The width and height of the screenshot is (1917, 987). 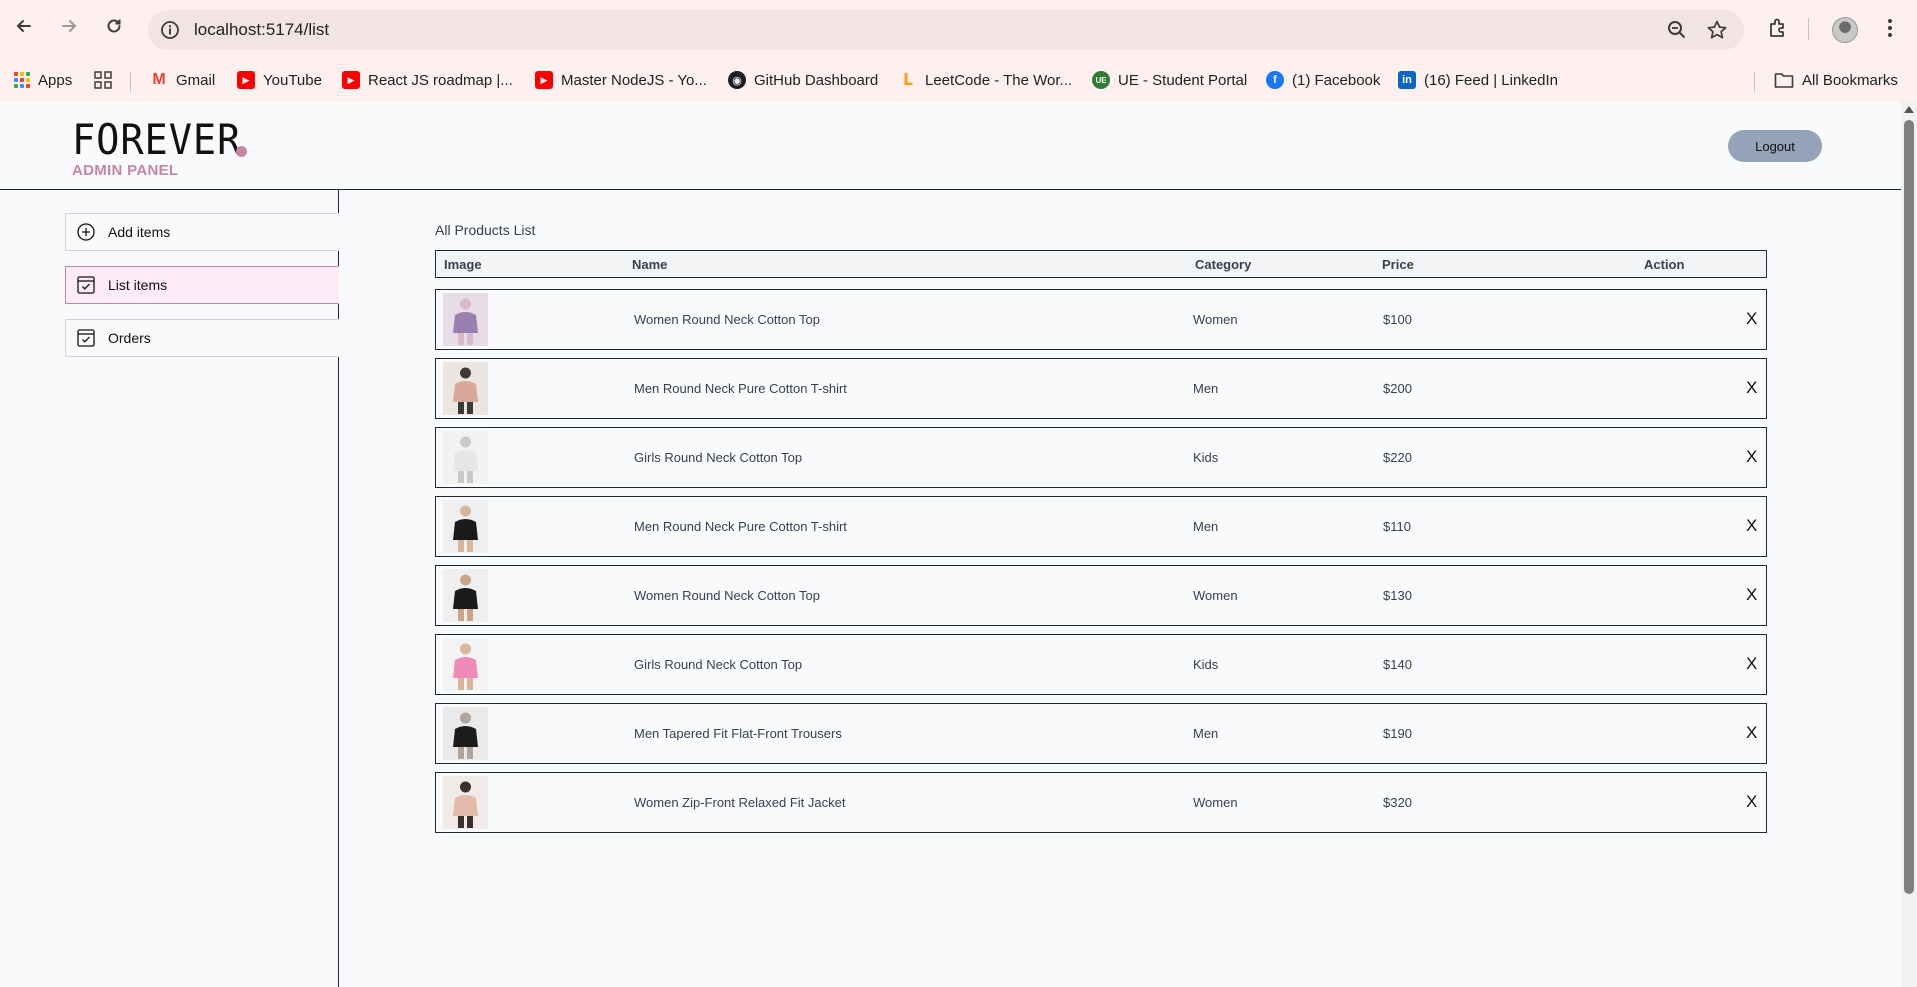 I want to click on back-button, so click(x=24, y=26).